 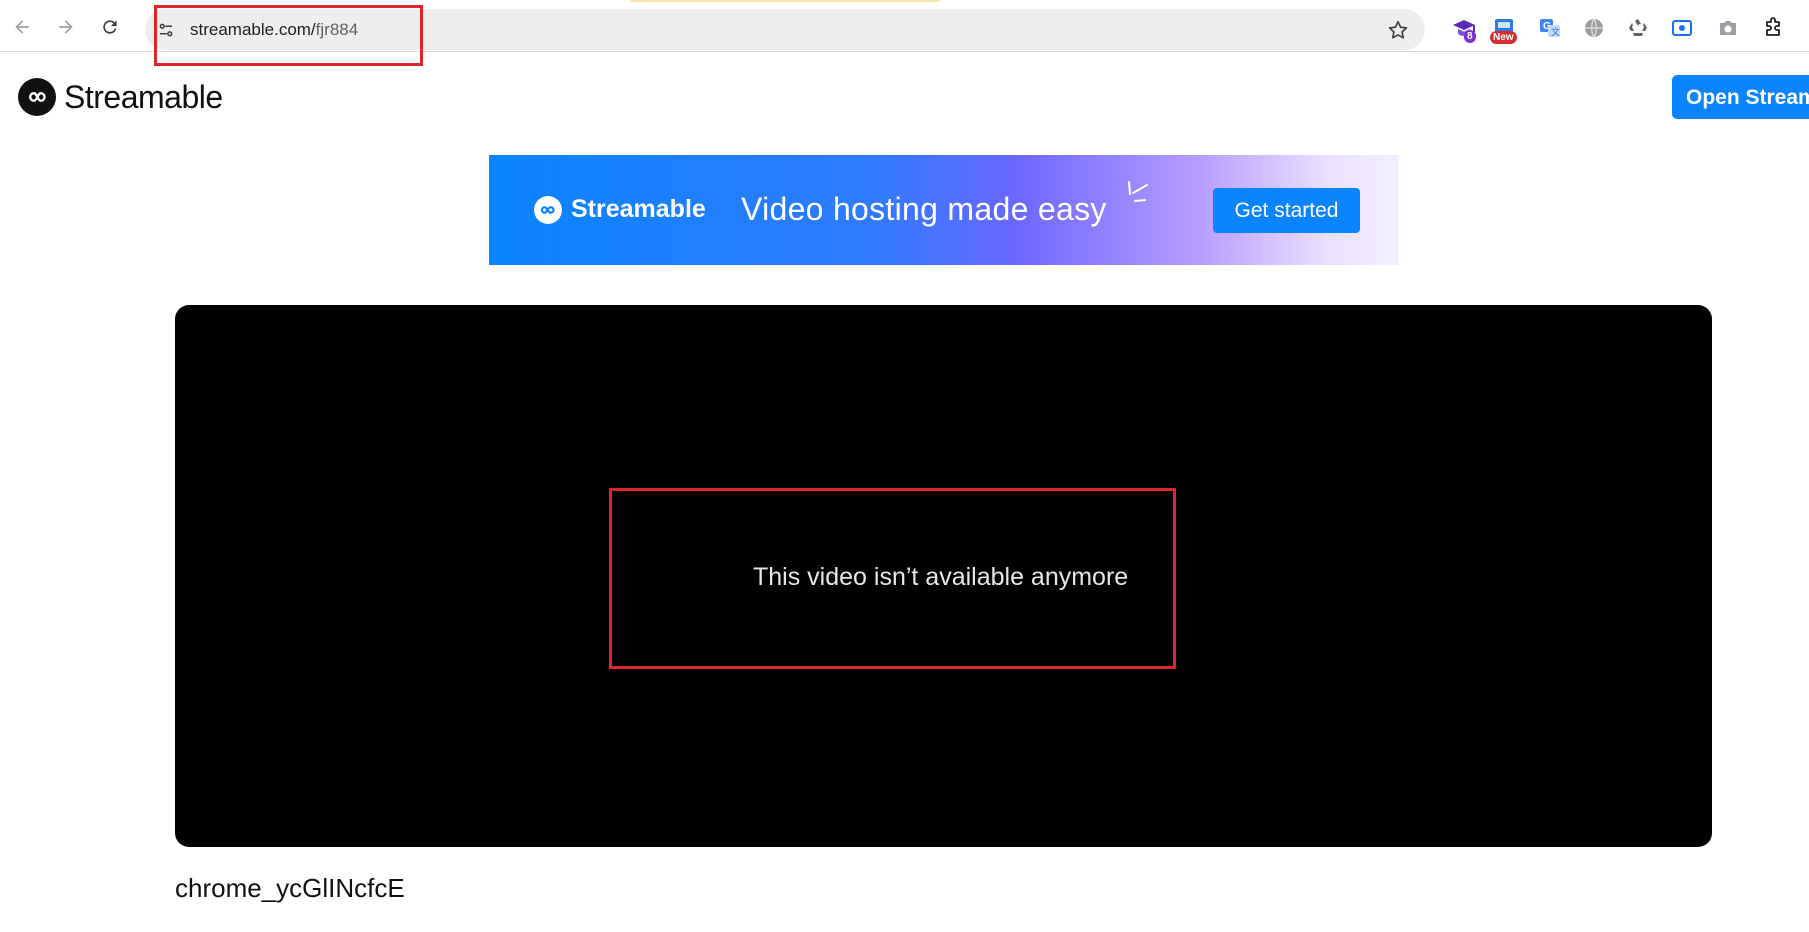 I want to click on banner-brand: Streamable, so click(x=620, y=209).